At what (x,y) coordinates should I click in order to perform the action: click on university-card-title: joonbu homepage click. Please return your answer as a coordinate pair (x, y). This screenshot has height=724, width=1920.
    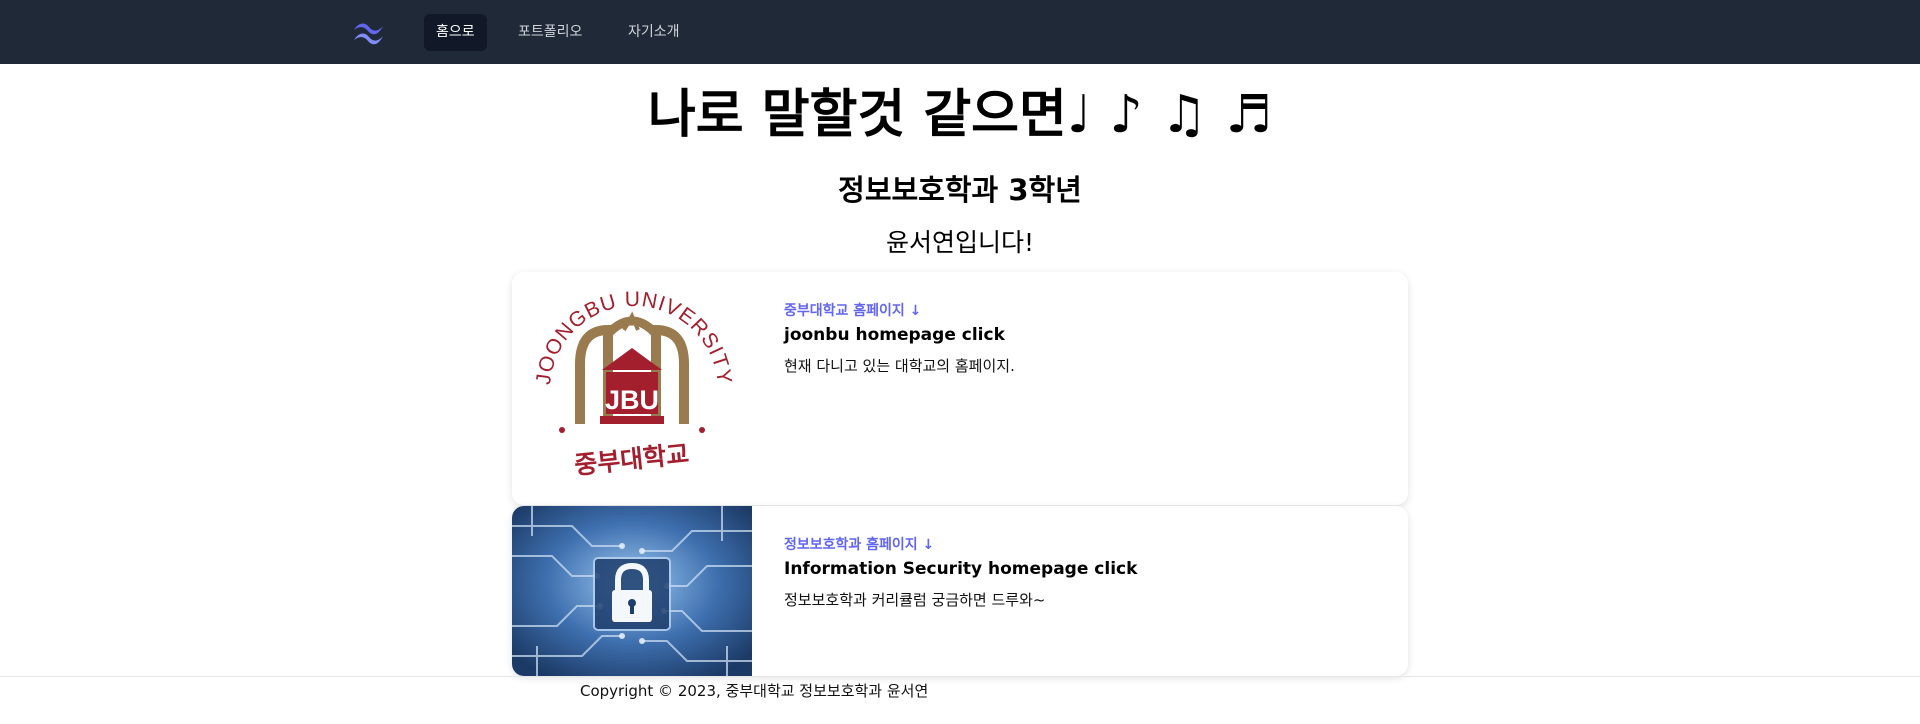
    Looking at the image, I should click on (1088, 335).